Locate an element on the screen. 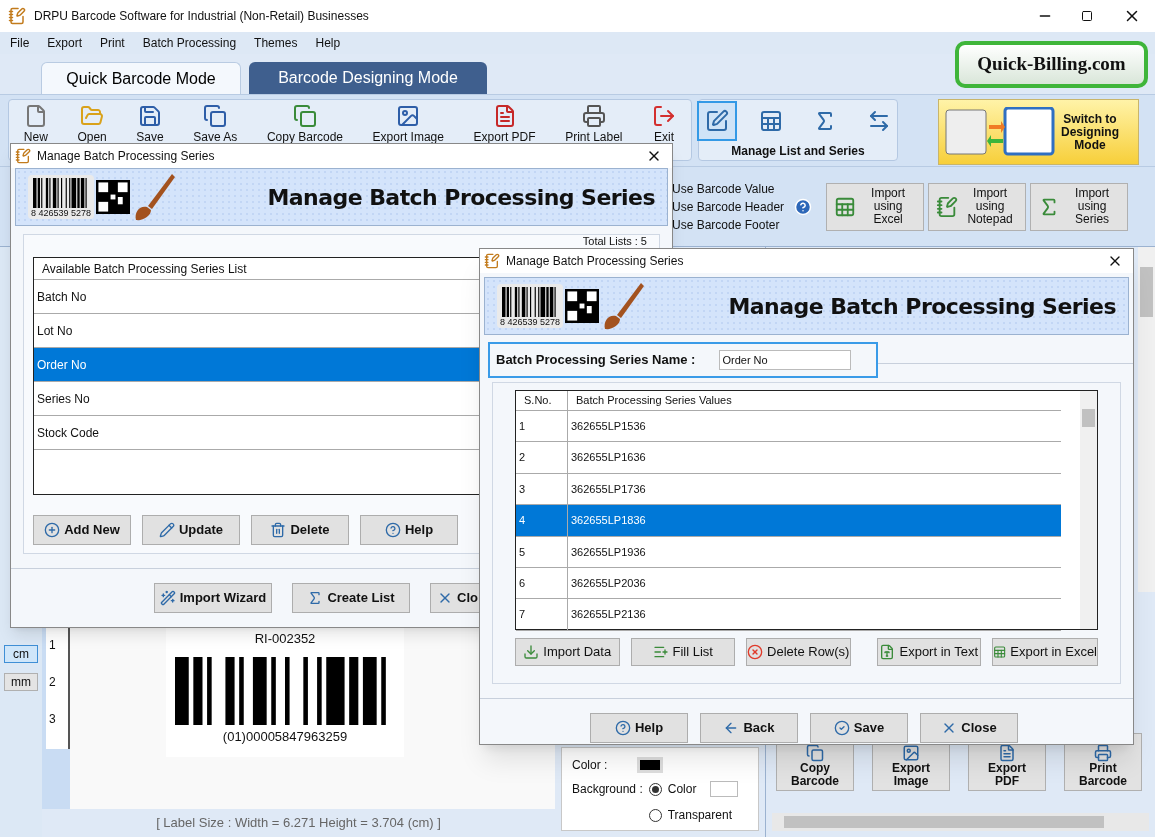 The image size is (1155, 837). toolbar-button: Save As is located at coordinates (215, 124).